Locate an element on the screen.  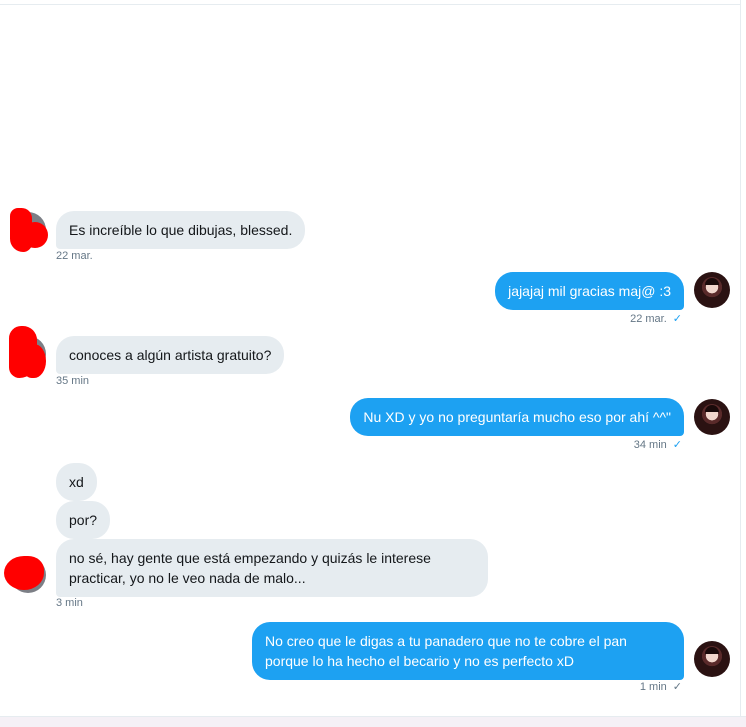
message-text: Es increíble lo que dibujas, blessed. is located at coordinates (181, 230).